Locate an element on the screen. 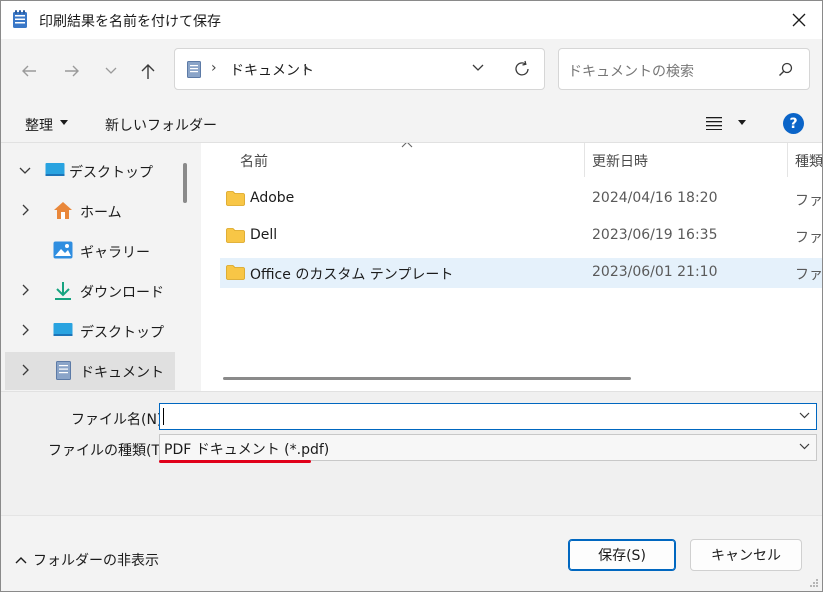 The image size is (823, 592). file-row: Dell 2023/06/19 16:35 ファイ is located at coordinates (521, 236).